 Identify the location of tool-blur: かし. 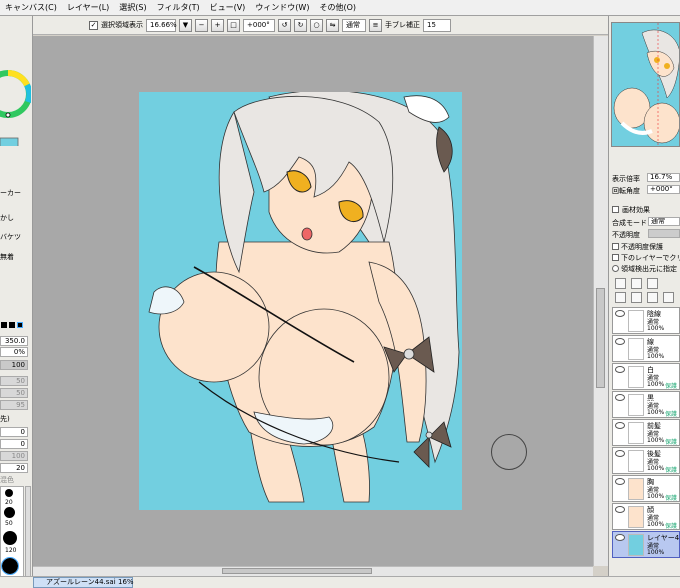
(15, 218).